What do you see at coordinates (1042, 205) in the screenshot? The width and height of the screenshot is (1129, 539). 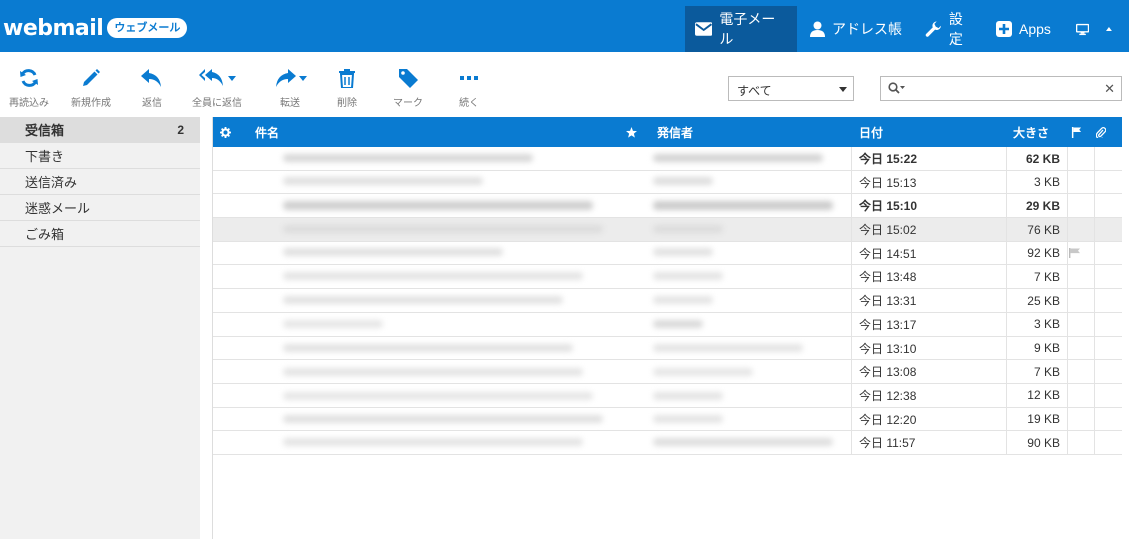 I see `message-size: 29 KB` at bounding box center [1042, 205].